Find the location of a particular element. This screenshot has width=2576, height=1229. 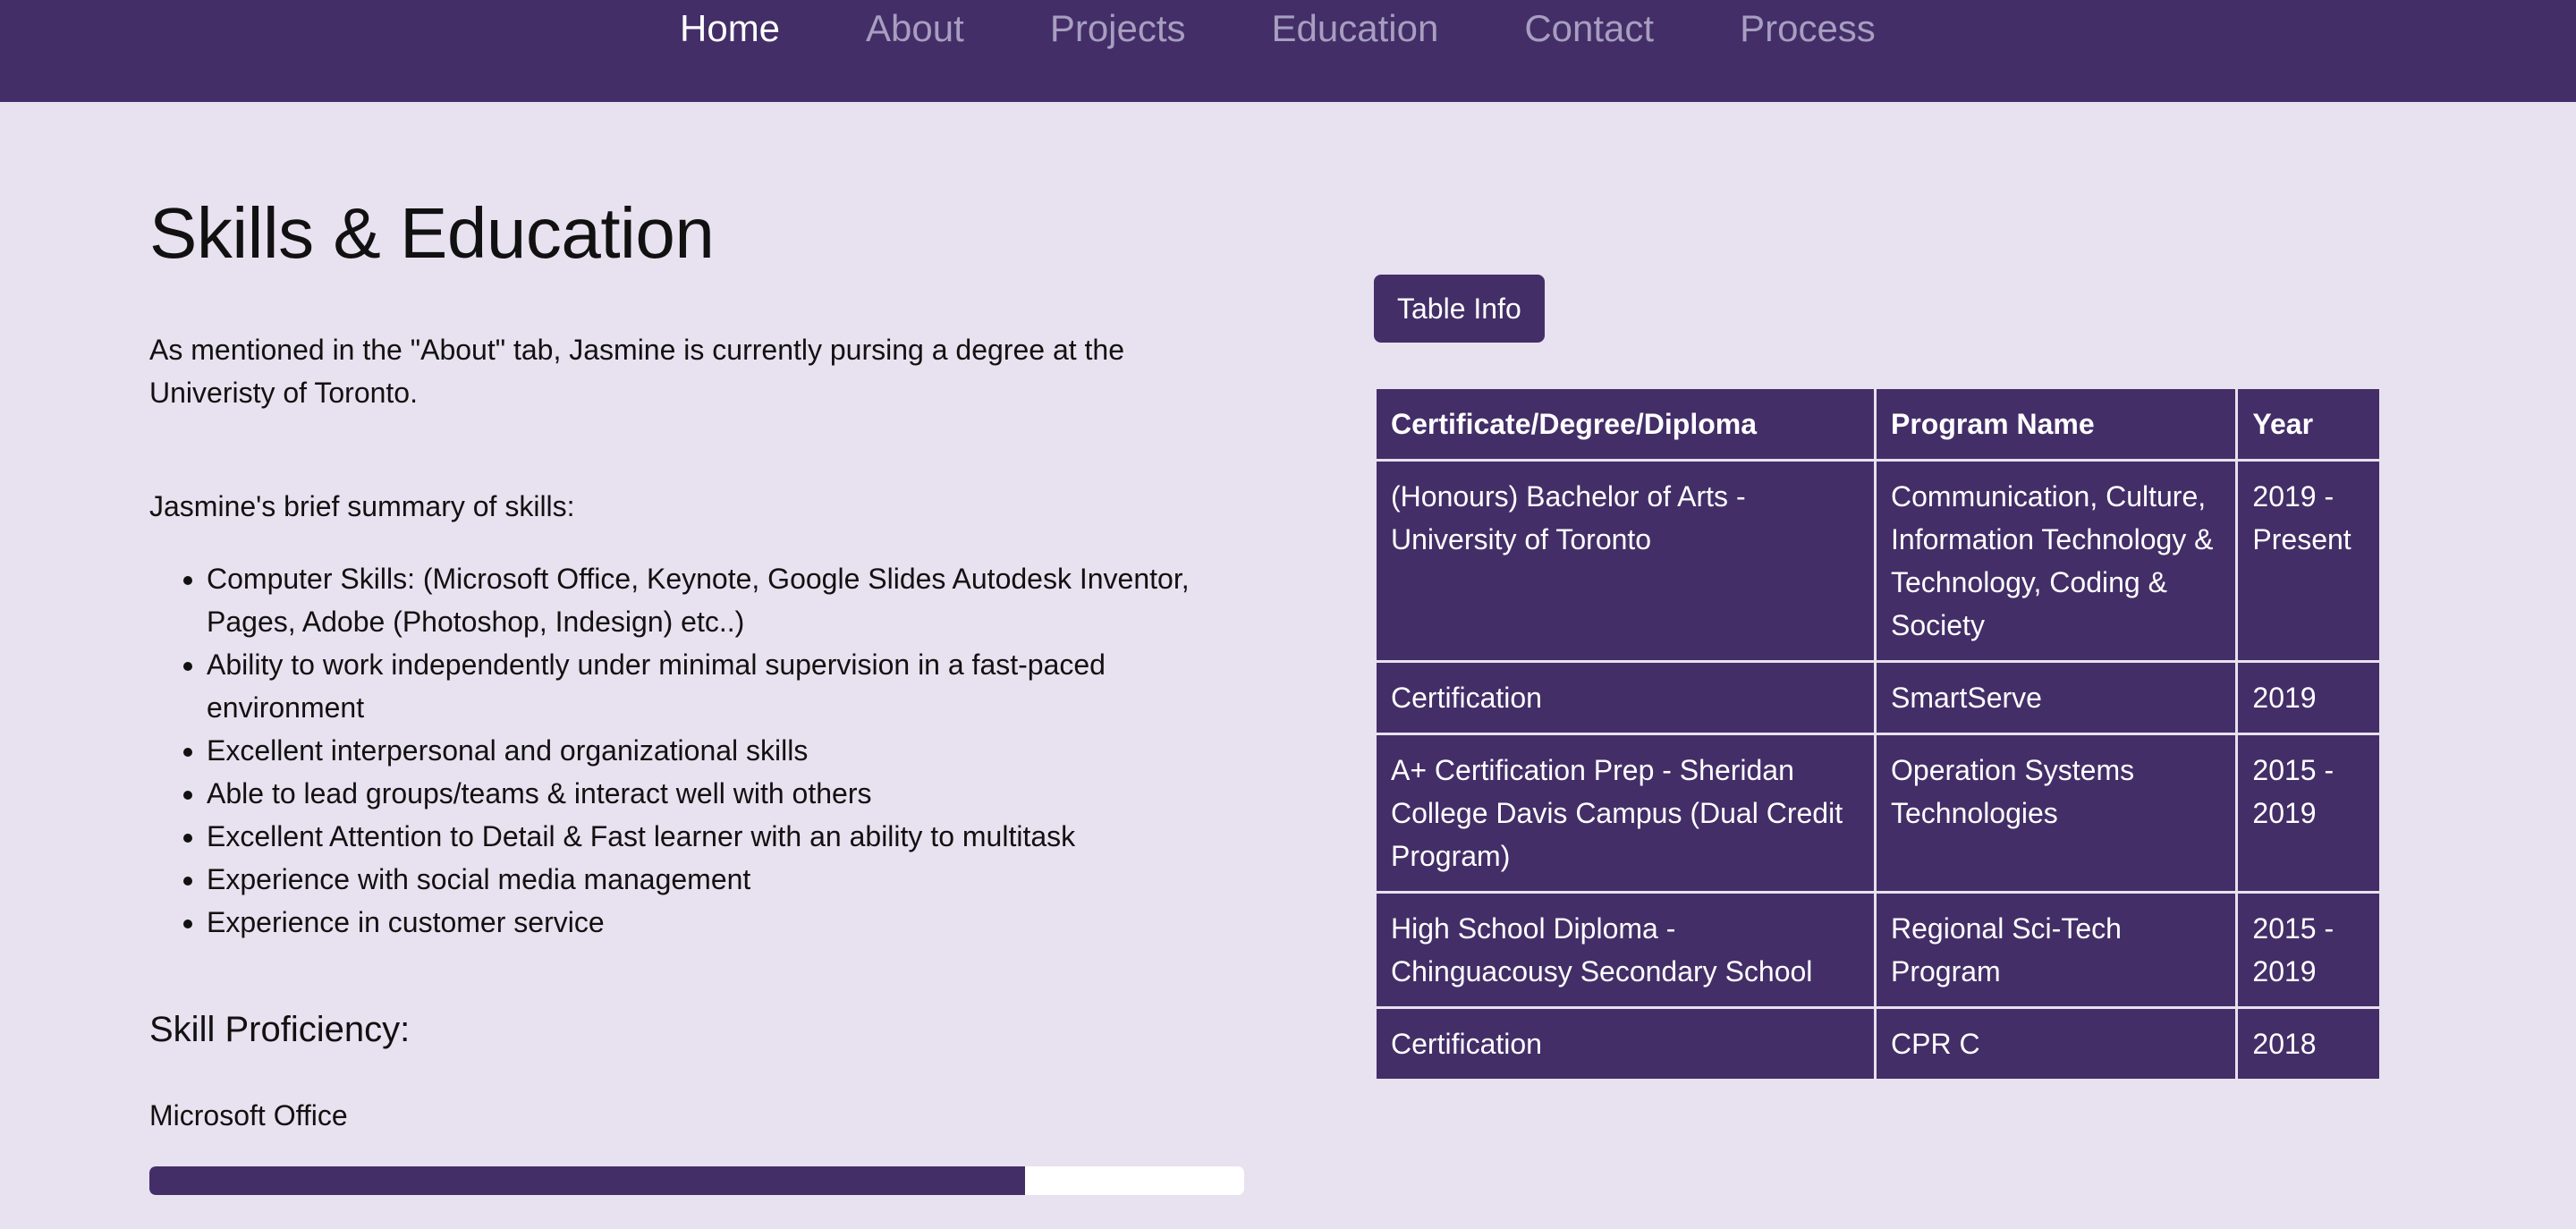

cell-year: 2018 is located at coordinates (2308, 1043).